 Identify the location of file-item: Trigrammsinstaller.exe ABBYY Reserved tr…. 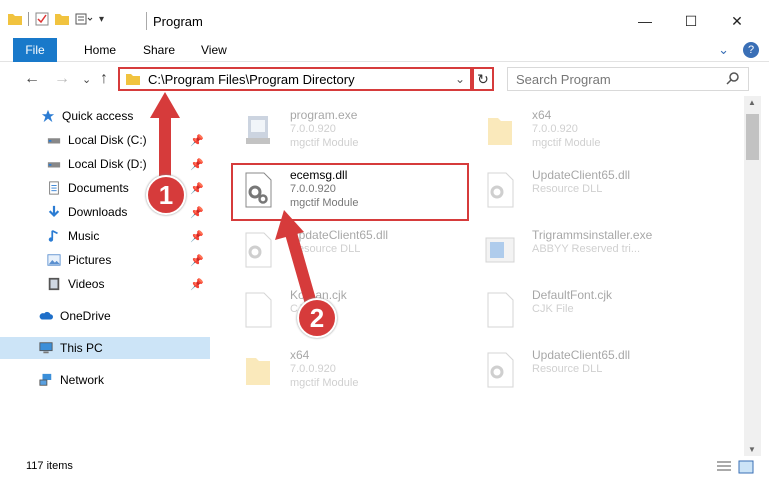
(591, 248).